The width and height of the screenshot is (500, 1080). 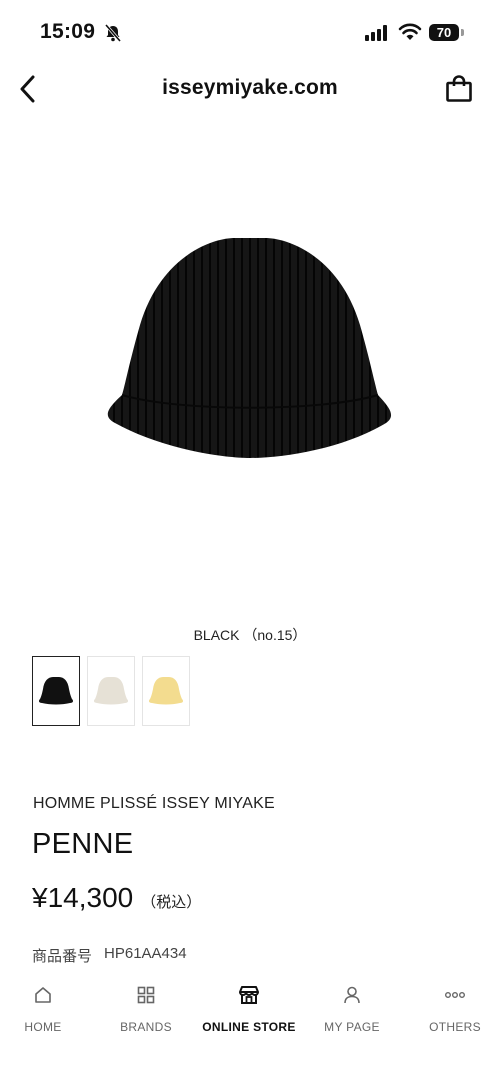 I want to click on sku-row: 商品番号 HP61AA434, so click(x=109, y=955).